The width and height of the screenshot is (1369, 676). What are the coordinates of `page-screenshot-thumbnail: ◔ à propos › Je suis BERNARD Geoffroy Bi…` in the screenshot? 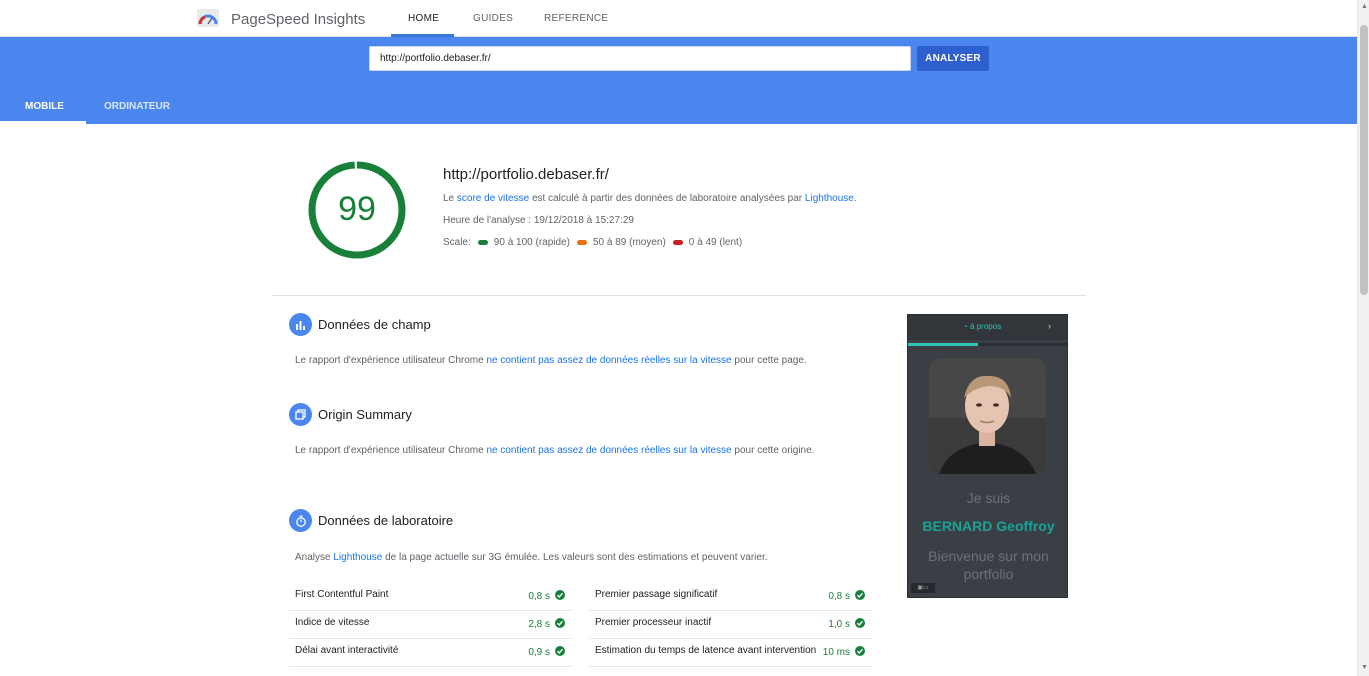 It's located at (987, 456).